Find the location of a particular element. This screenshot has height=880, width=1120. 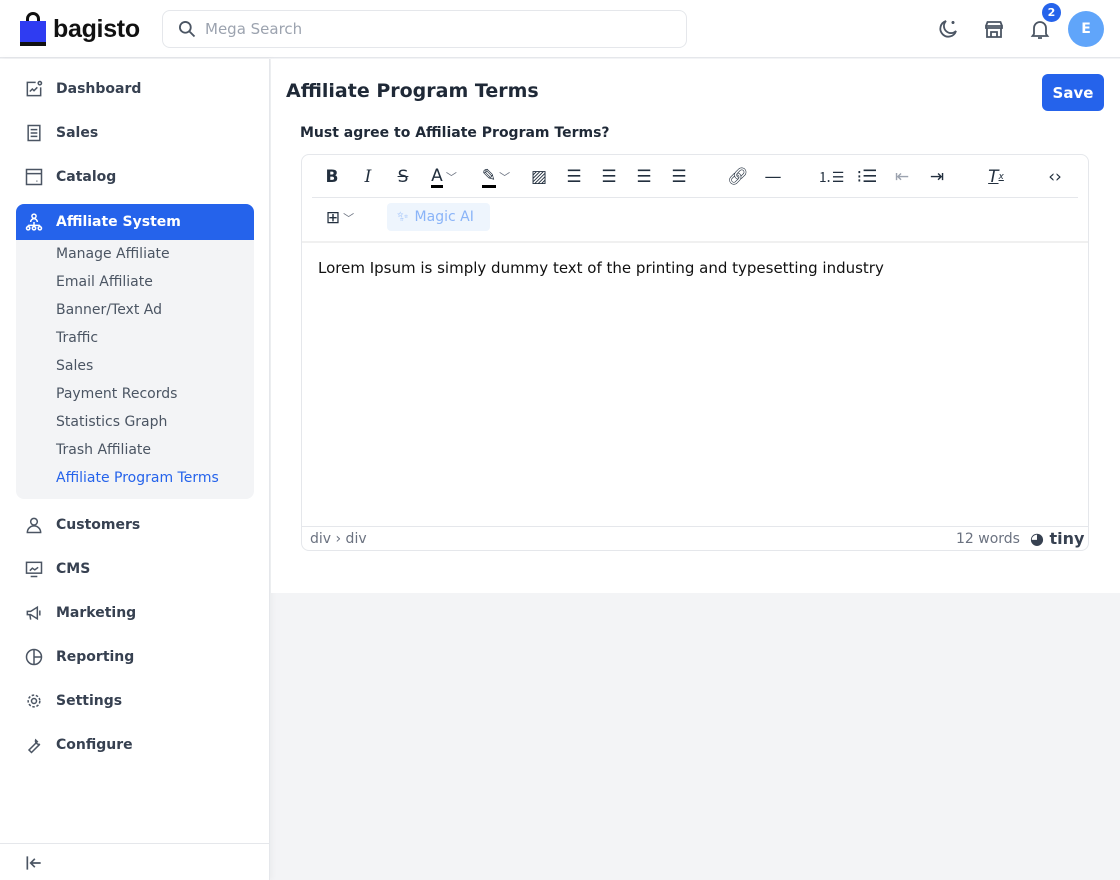

horizontal-line-icon: — is located at coordinates (773, 177).